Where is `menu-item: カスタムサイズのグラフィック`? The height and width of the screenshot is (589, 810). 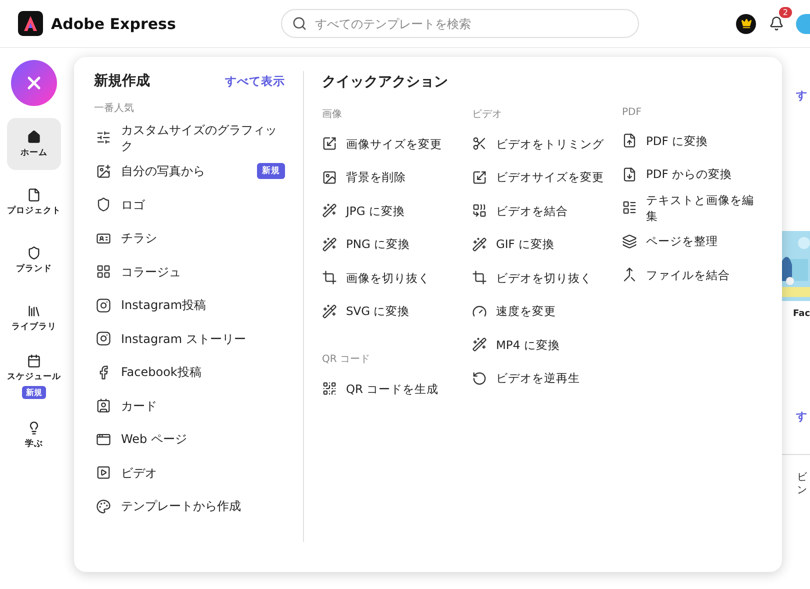
menu-item: カスタムサイズのグラフィック is located at coordinates (189, 137).